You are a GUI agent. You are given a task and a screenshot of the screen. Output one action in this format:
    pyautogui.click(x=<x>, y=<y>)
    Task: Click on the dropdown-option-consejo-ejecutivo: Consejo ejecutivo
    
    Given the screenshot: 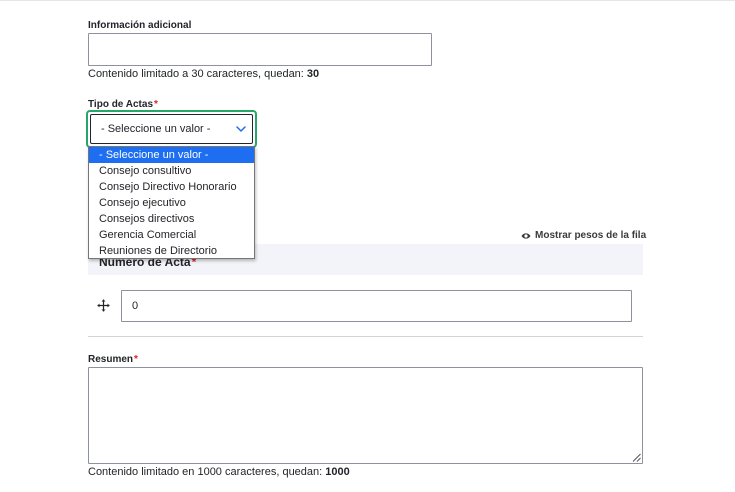 What is the action you would take?
    pyautogui.click(x=171, y=203)
    